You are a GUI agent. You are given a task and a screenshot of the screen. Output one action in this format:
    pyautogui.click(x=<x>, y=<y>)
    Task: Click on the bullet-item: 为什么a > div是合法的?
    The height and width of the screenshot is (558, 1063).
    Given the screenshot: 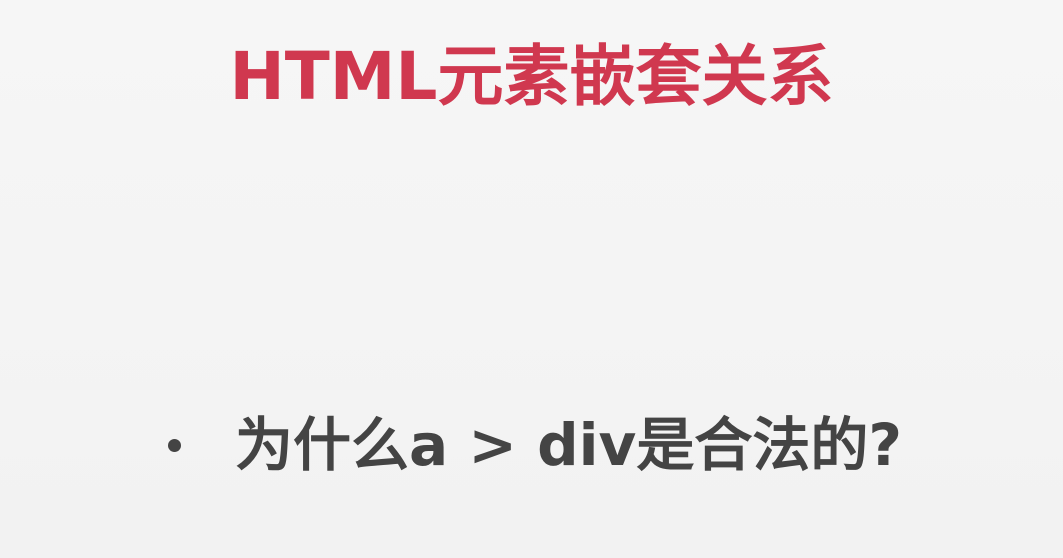 What is the action you would take?
    pyautogui.click(x=535, y=445)
    